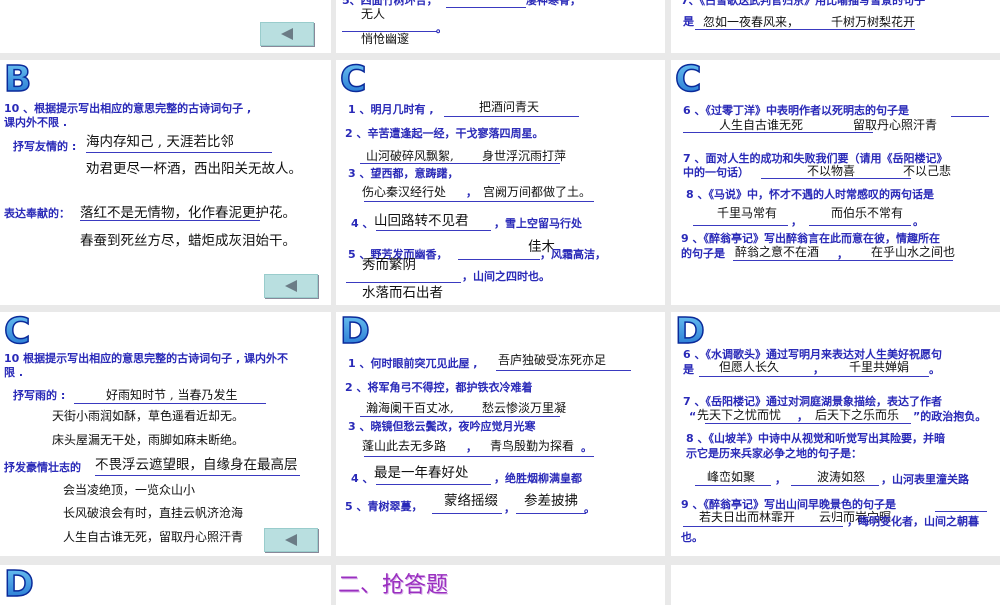 The height and width of the screenshot is (605, 1000). Describe the element at coordinates (761, 125) in the screenshot. I see `answer-text: 人生自古谁无死` at that location.